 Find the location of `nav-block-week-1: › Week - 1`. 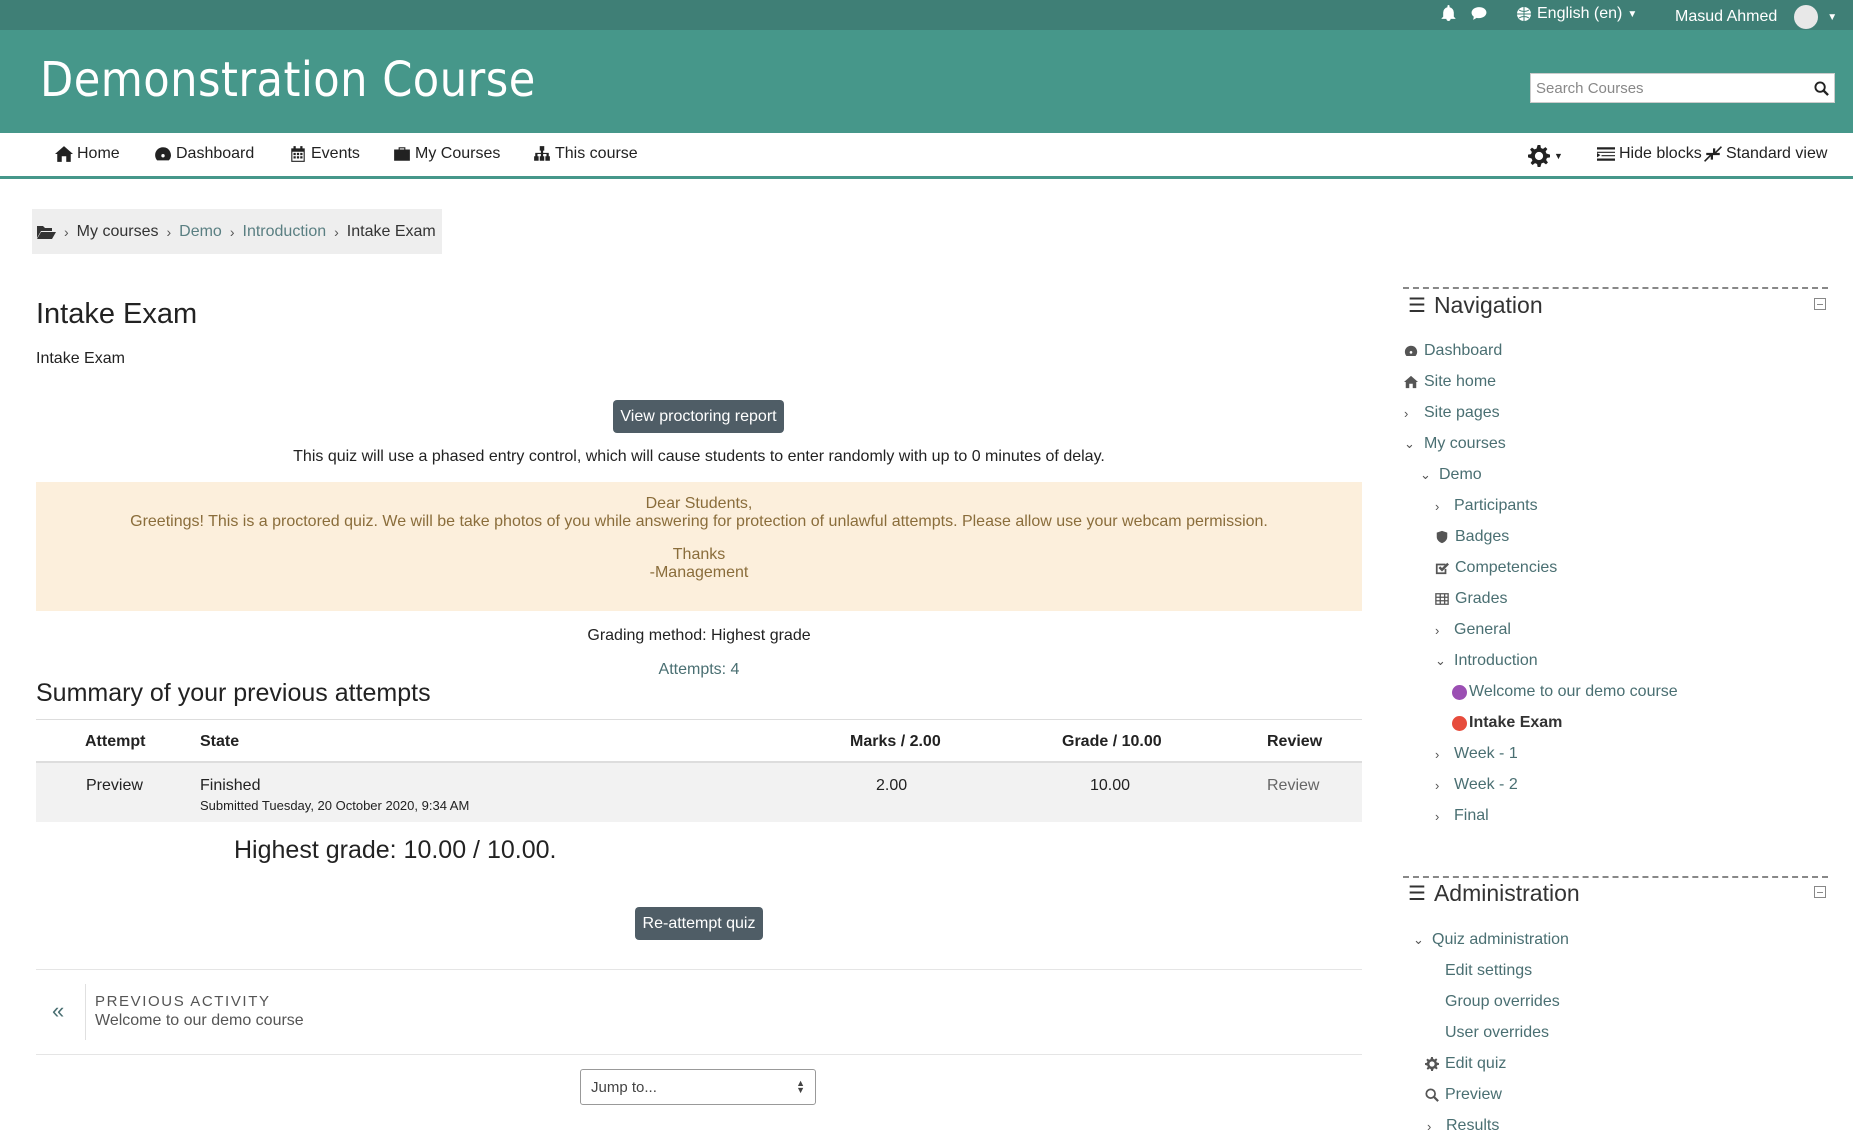

nav-block-week-1: › Week - 1 is located at coordinates (1476, 754).